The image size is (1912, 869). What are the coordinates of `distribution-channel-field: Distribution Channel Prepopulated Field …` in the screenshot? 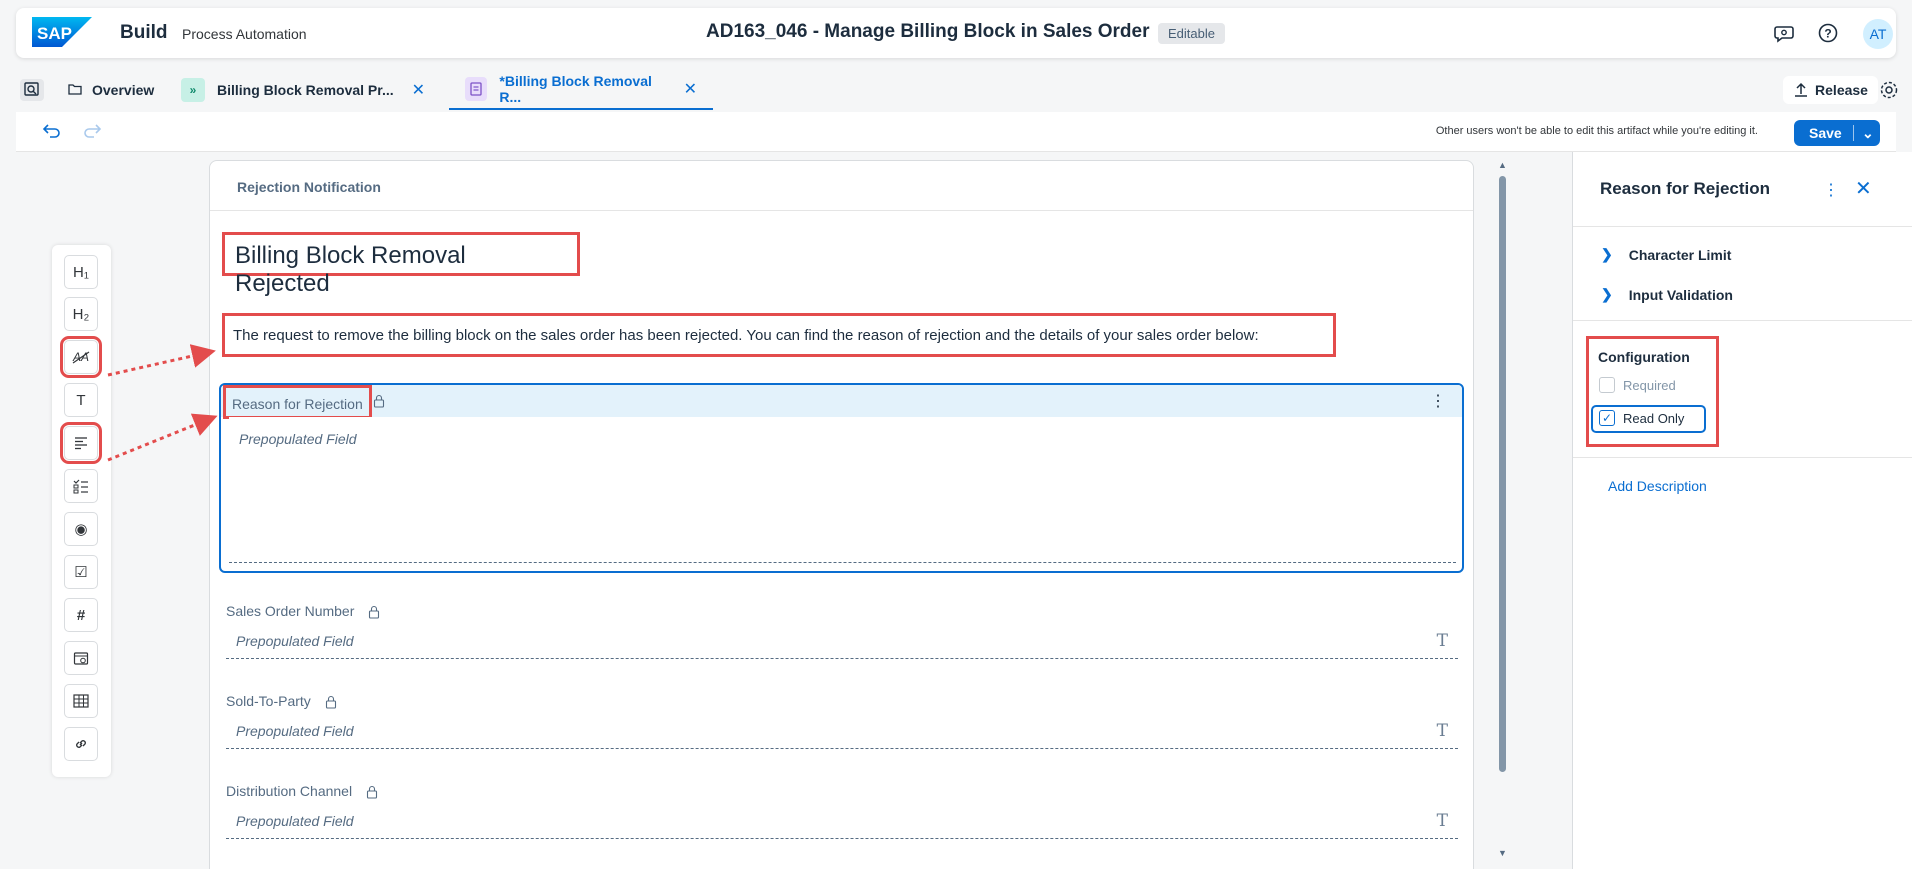 It's located at (842, 811).